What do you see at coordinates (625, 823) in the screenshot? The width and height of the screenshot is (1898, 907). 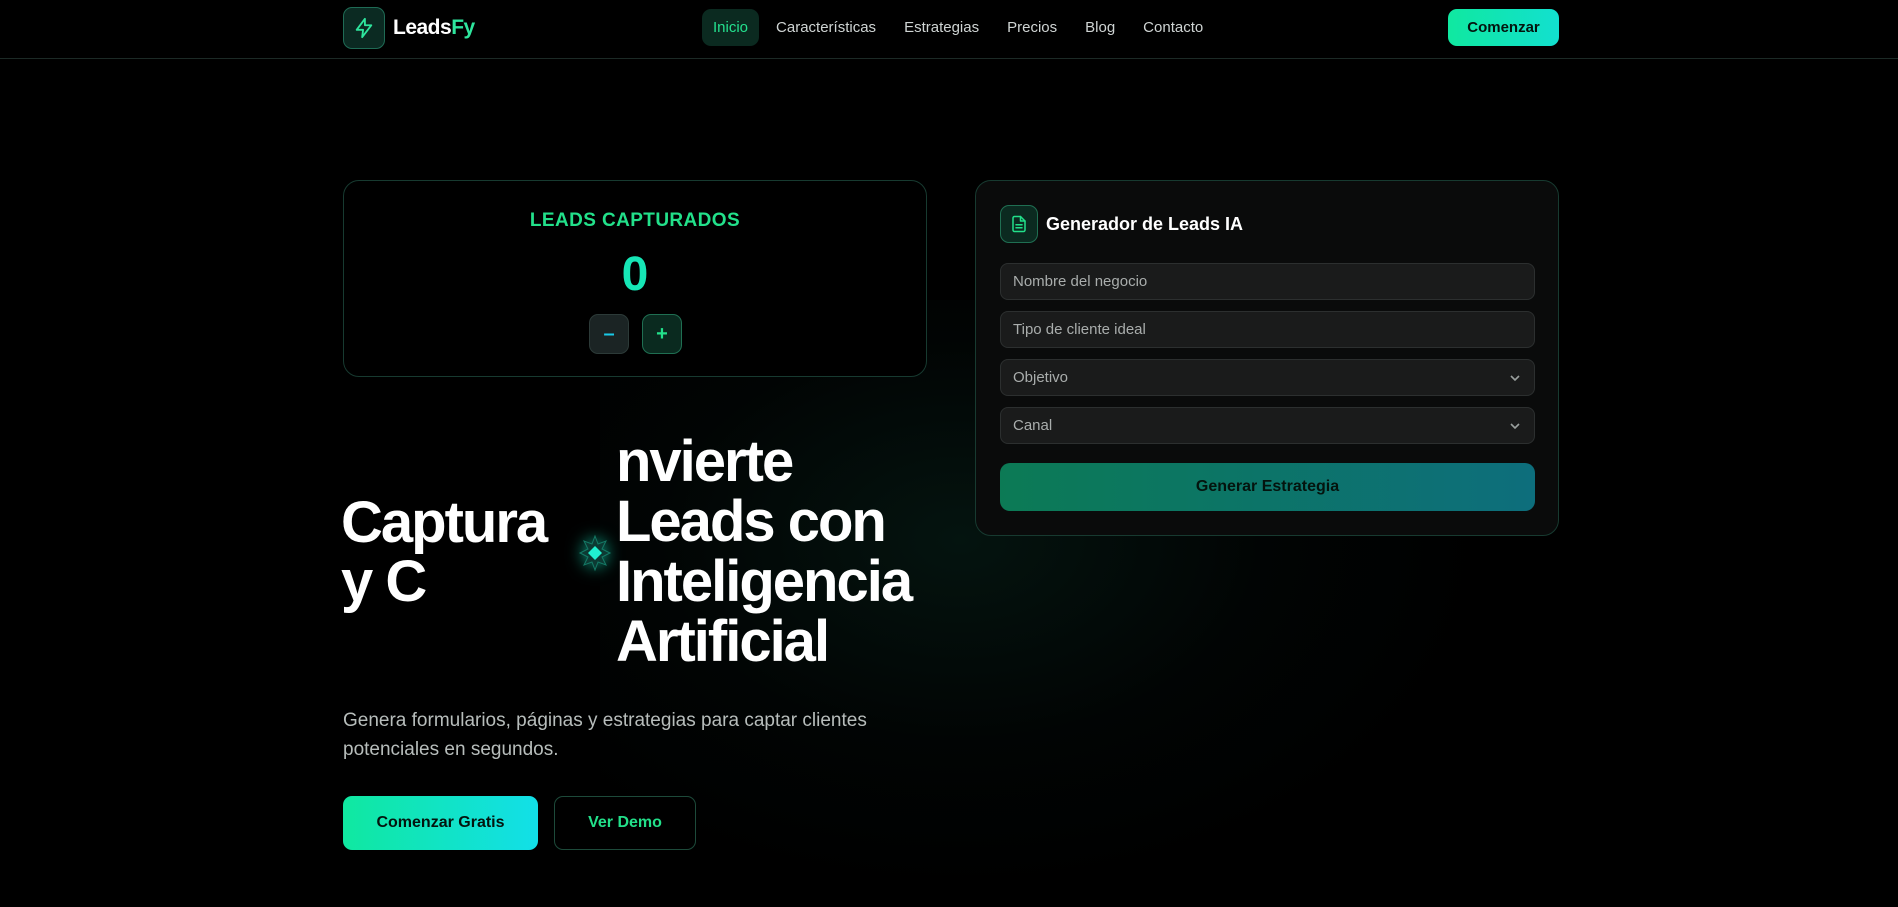 I see `view-demo-button: Ver Demo` at bounding box center [625, 823].